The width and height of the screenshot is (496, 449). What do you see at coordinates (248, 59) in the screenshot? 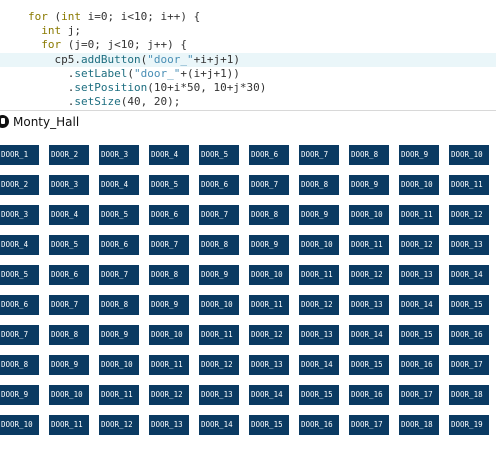
I see `code-line: cp5.addButton("door_"+i+j+1)` at bounding box center [248, 59].